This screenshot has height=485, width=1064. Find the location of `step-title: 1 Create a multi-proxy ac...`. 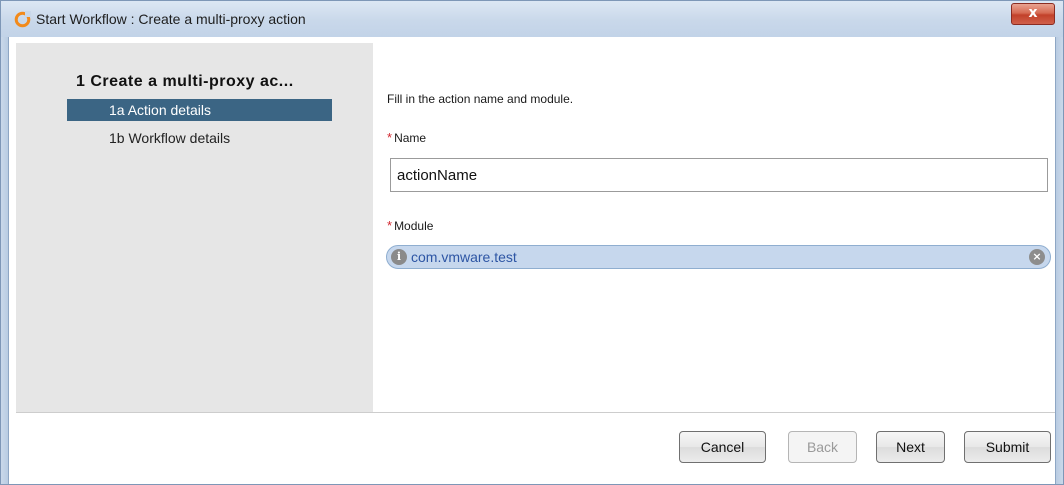

step-title: 1 Create a multi-proxy ac... is located at coordinates (185, 82).